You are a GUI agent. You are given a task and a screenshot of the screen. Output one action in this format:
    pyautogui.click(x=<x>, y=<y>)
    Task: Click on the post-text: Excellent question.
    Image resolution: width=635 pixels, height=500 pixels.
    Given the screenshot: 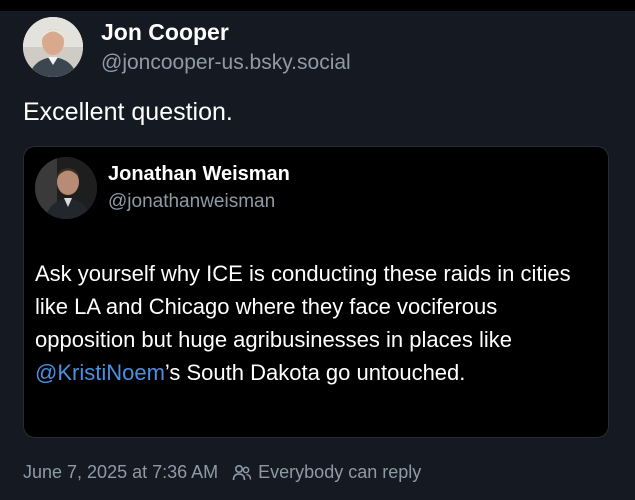 What is the action you would take?
    pyautogui.click(x=128, y=112)
    